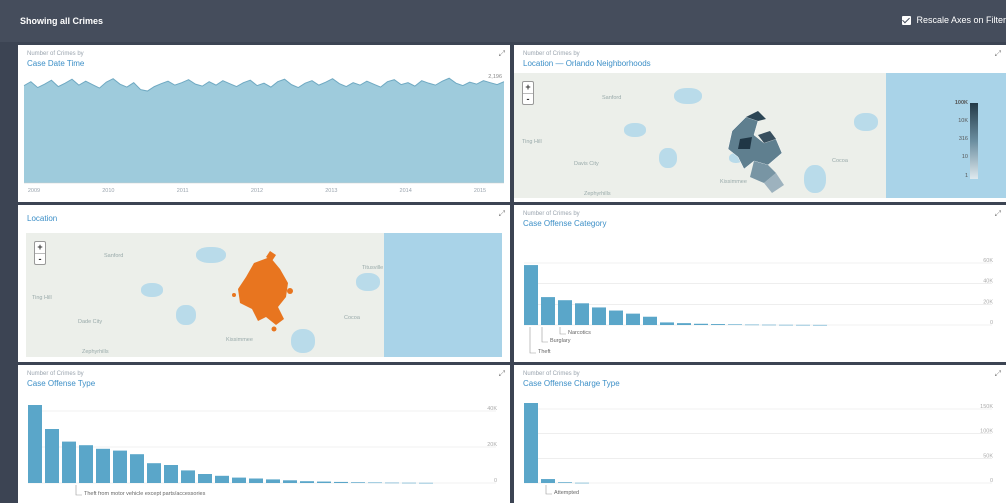 This screenshot has width=1006, height=503. I want to click on x-tick-label: 2012, so click(257, 191).